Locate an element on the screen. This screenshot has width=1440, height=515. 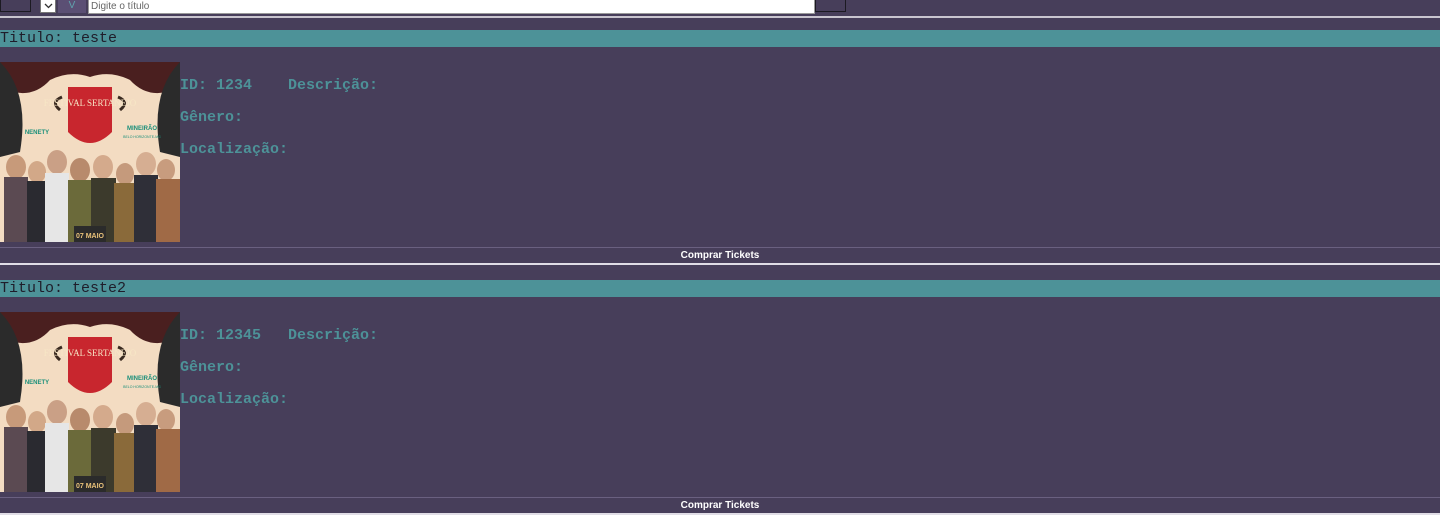
id-description-row: ID: 12345 Descrição: is located at coordinates (283, 335).